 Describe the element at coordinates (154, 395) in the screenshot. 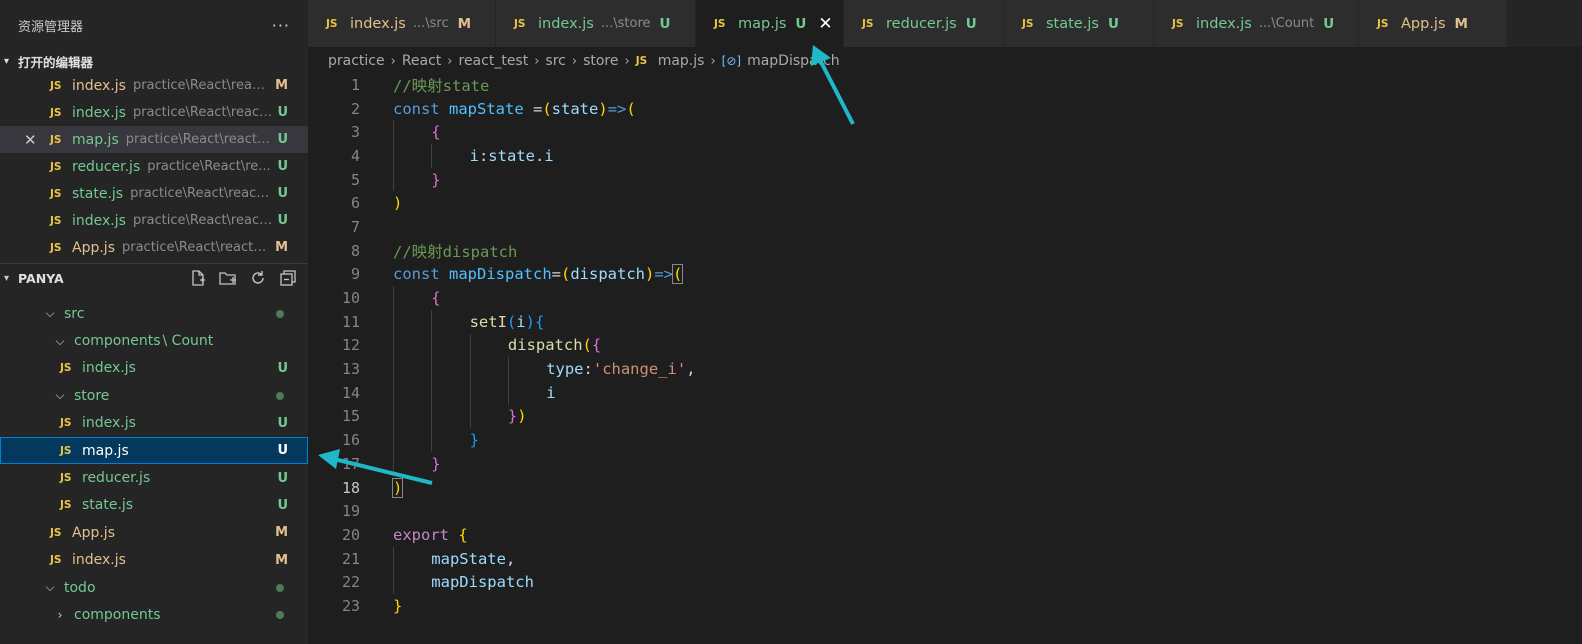

I see `tree-folder: ⌵ store` at that location.